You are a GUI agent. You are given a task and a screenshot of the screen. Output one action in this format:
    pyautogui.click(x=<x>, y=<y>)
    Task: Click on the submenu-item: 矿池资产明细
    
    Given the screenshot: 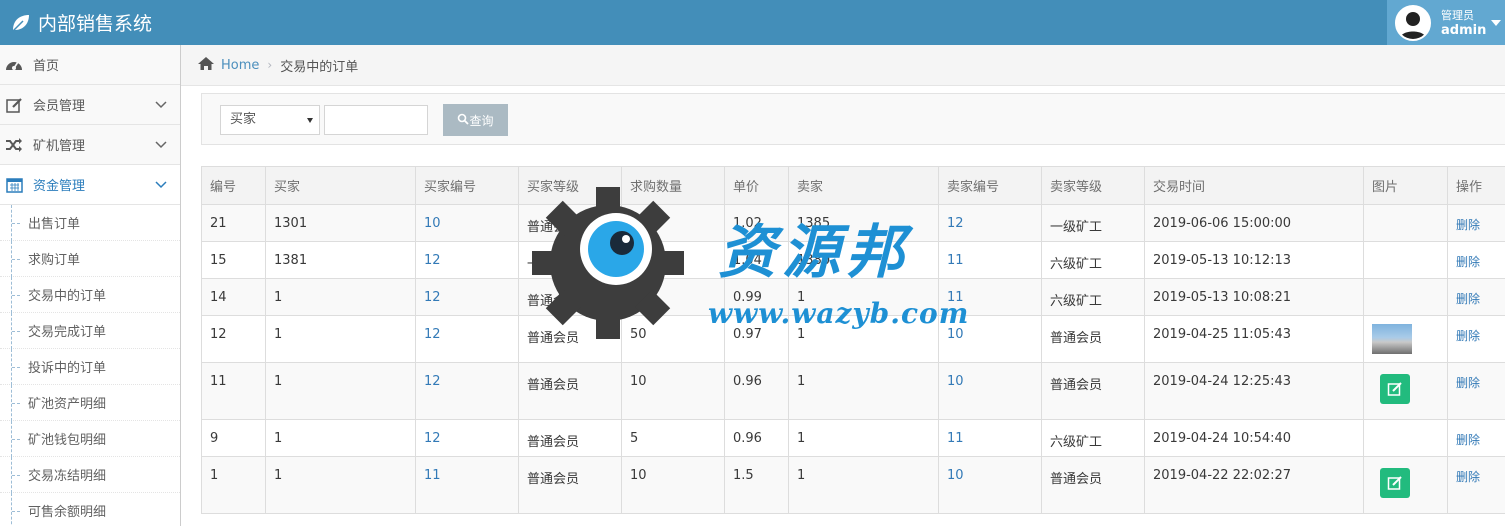 What is the action you would take?
    pyautogui.click(x=90, y=403)
    